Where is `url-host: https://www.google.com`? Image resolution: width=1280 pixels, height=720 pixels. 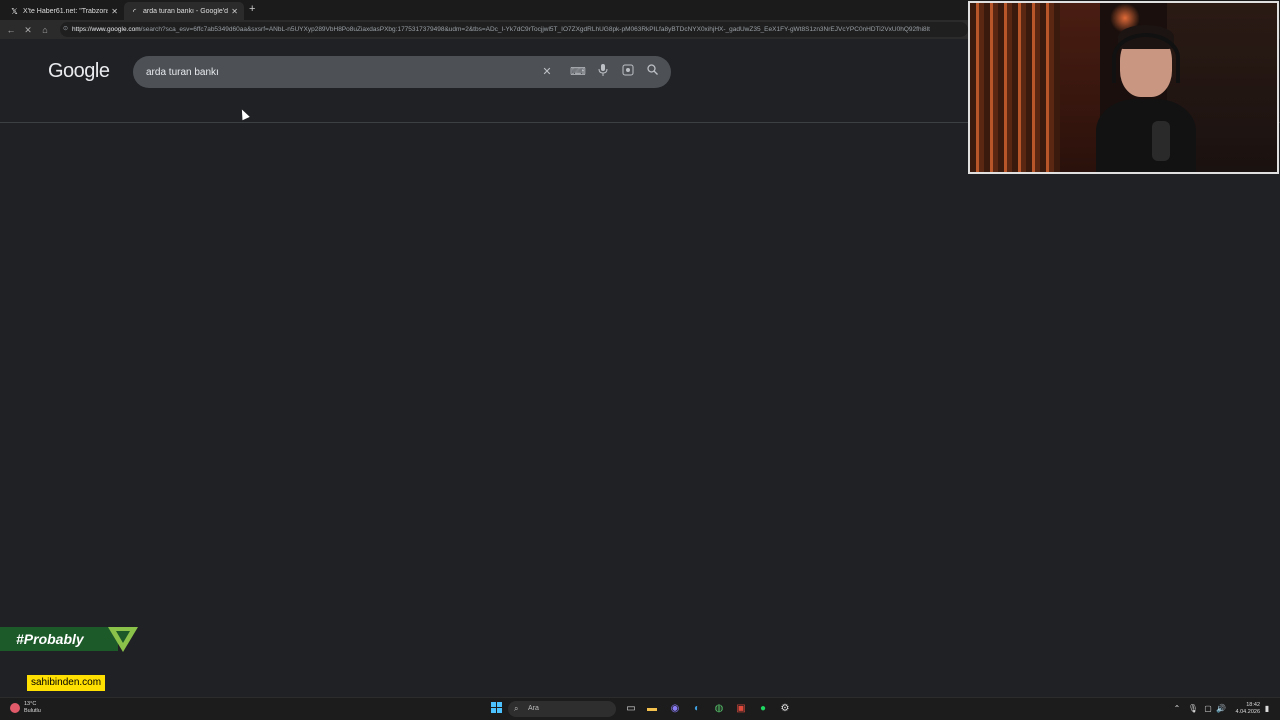
url-host: https://www.google.com is located at coordinates (106, 29).